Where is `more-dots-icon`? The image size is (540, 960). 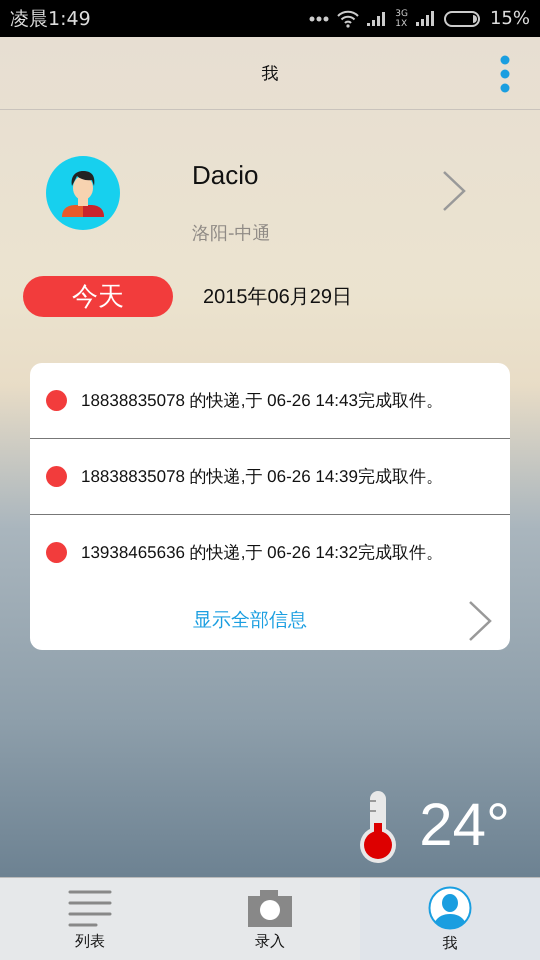 more-dots-icon is located at coordinates (319, 19).